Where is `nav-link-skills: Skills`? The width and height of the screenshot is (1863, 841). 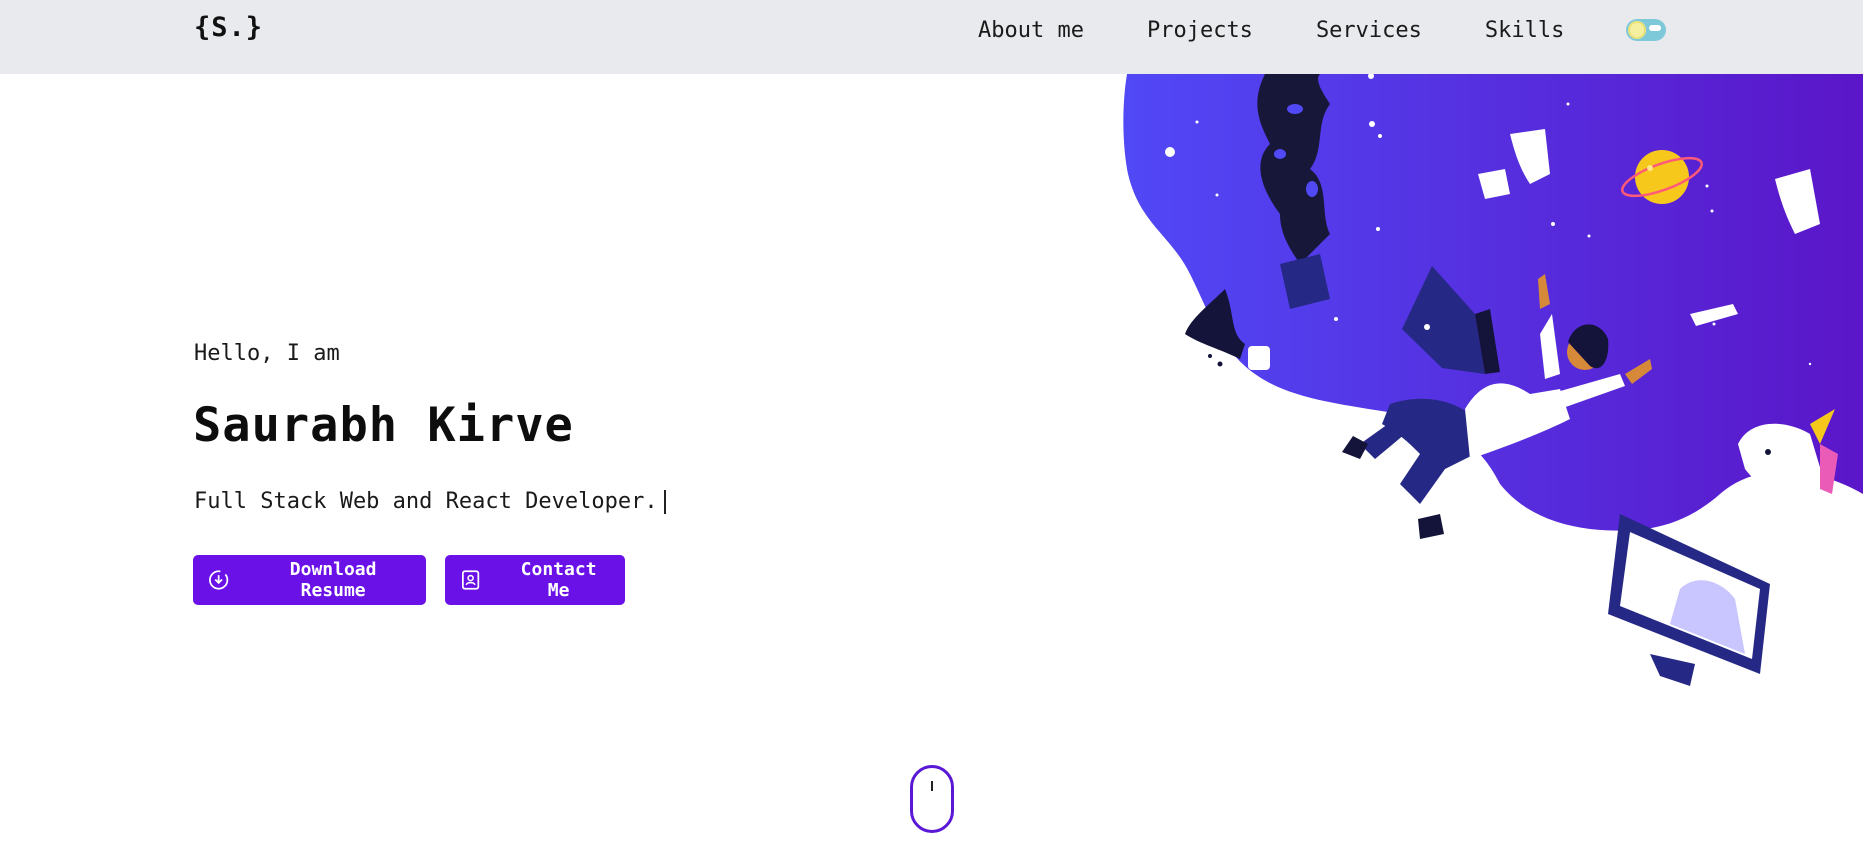
nav-link-skills: Skills is located at coordinates (1524, 30).